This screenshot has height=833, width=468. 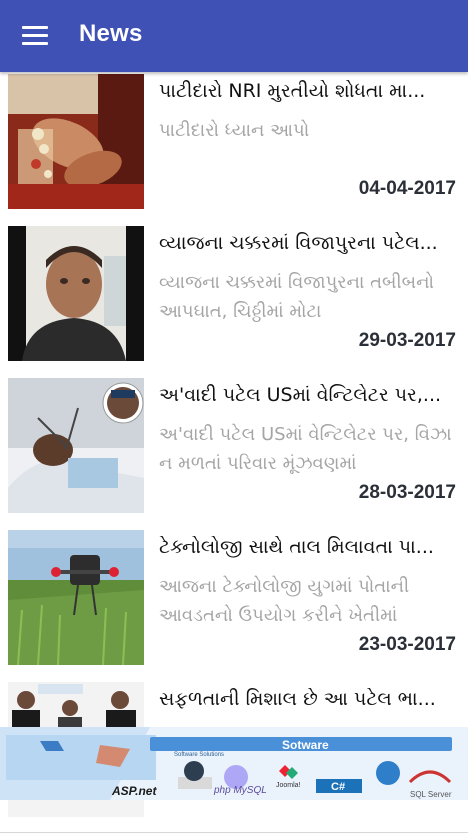 What do you see at coordinates (234, 130) in the screenshot?
I see `news-description: પાટીદારો ધ્યાન આપો` at bounding box center [234, 130].